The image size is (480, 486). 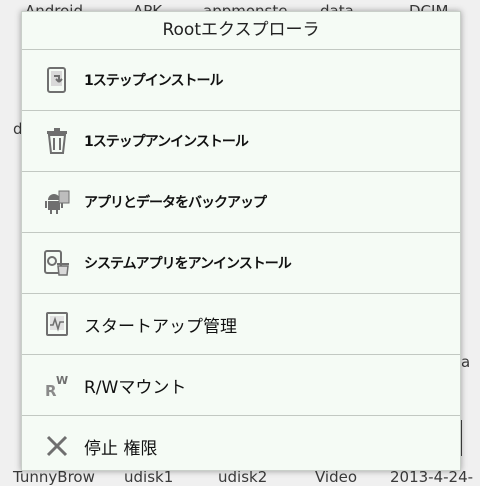 I want to click on menu-item-label: 1ステップインストール, so click(x=153, y=81).